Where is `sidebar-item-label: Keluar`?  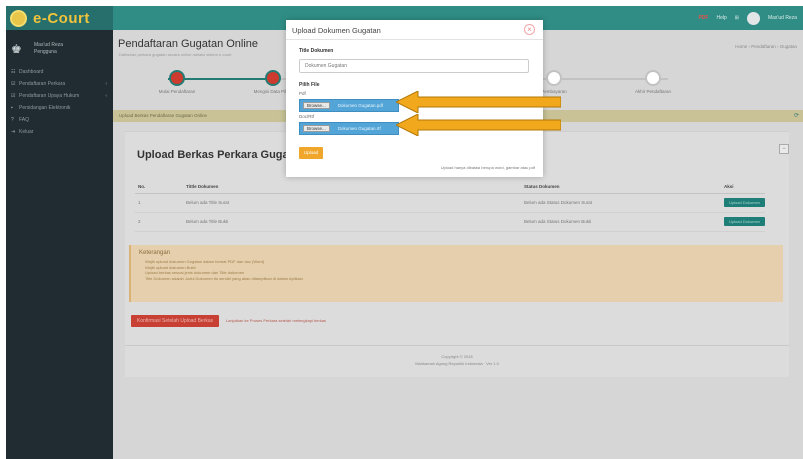 sidebar-item-label: Keluar is located at coordinates (26, 132).